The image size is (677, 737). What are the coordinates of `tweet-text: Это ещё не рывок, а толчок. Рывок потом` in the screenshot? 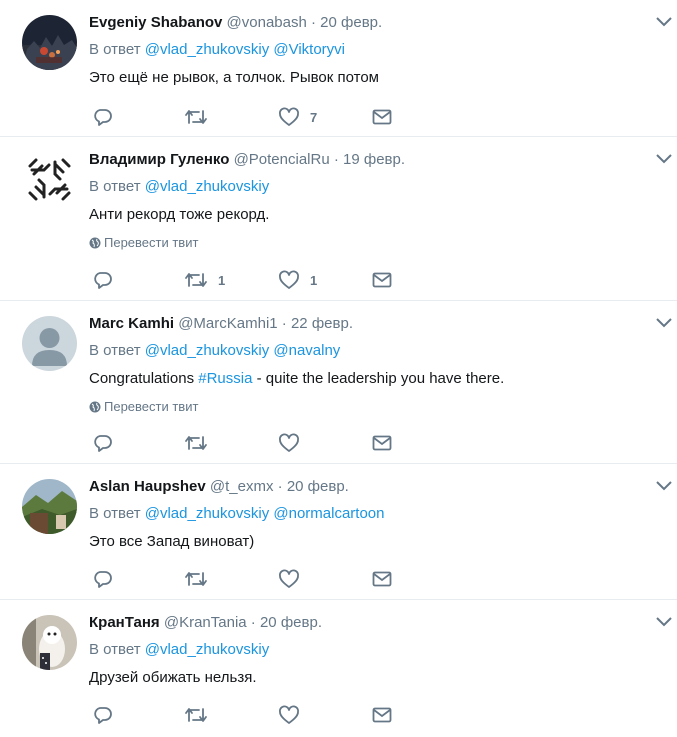 It's located at (234, 77).